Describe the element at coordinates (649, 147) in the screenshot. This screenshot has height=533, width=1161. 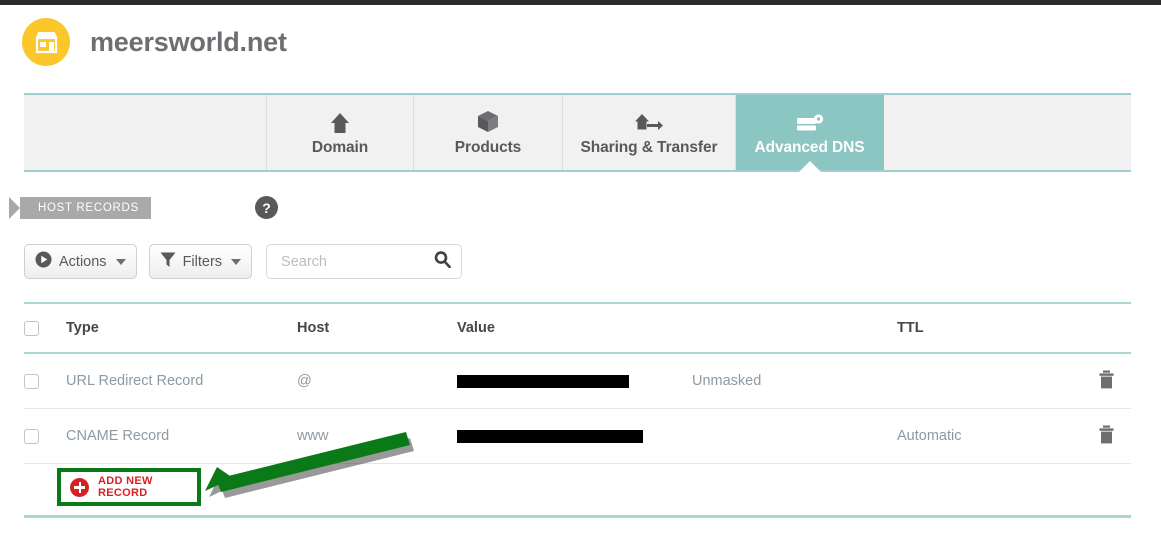
I see `tab-sharing-transfer-label: Sharing & Transfer` at that location.